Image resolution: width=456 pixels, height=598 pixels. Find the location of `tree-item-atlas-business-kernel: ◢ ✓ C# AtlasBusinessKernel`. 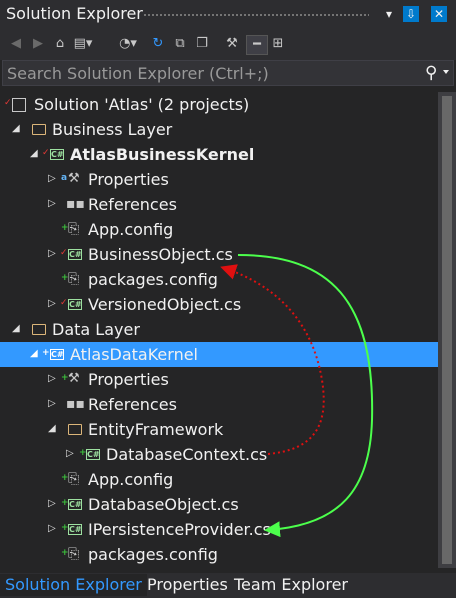

tree-item-atlas-business-kernel: ◢ ✓ C# AtlasBusinessKernel is located at coordinates (219, 154).